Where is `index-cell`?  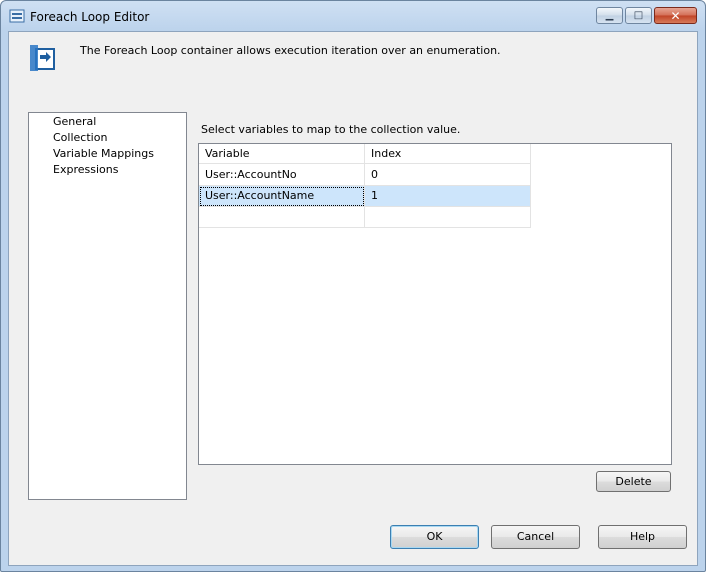 index-cell is located at coordinates (448, 217).